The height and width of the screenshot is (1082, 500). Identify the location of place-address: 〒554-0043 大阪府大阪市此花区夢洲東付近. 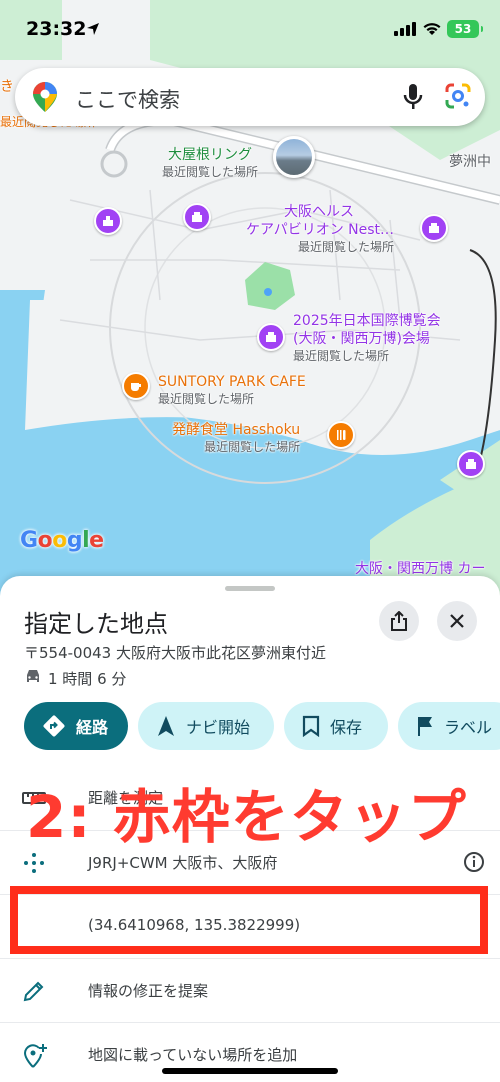
(175, 653).